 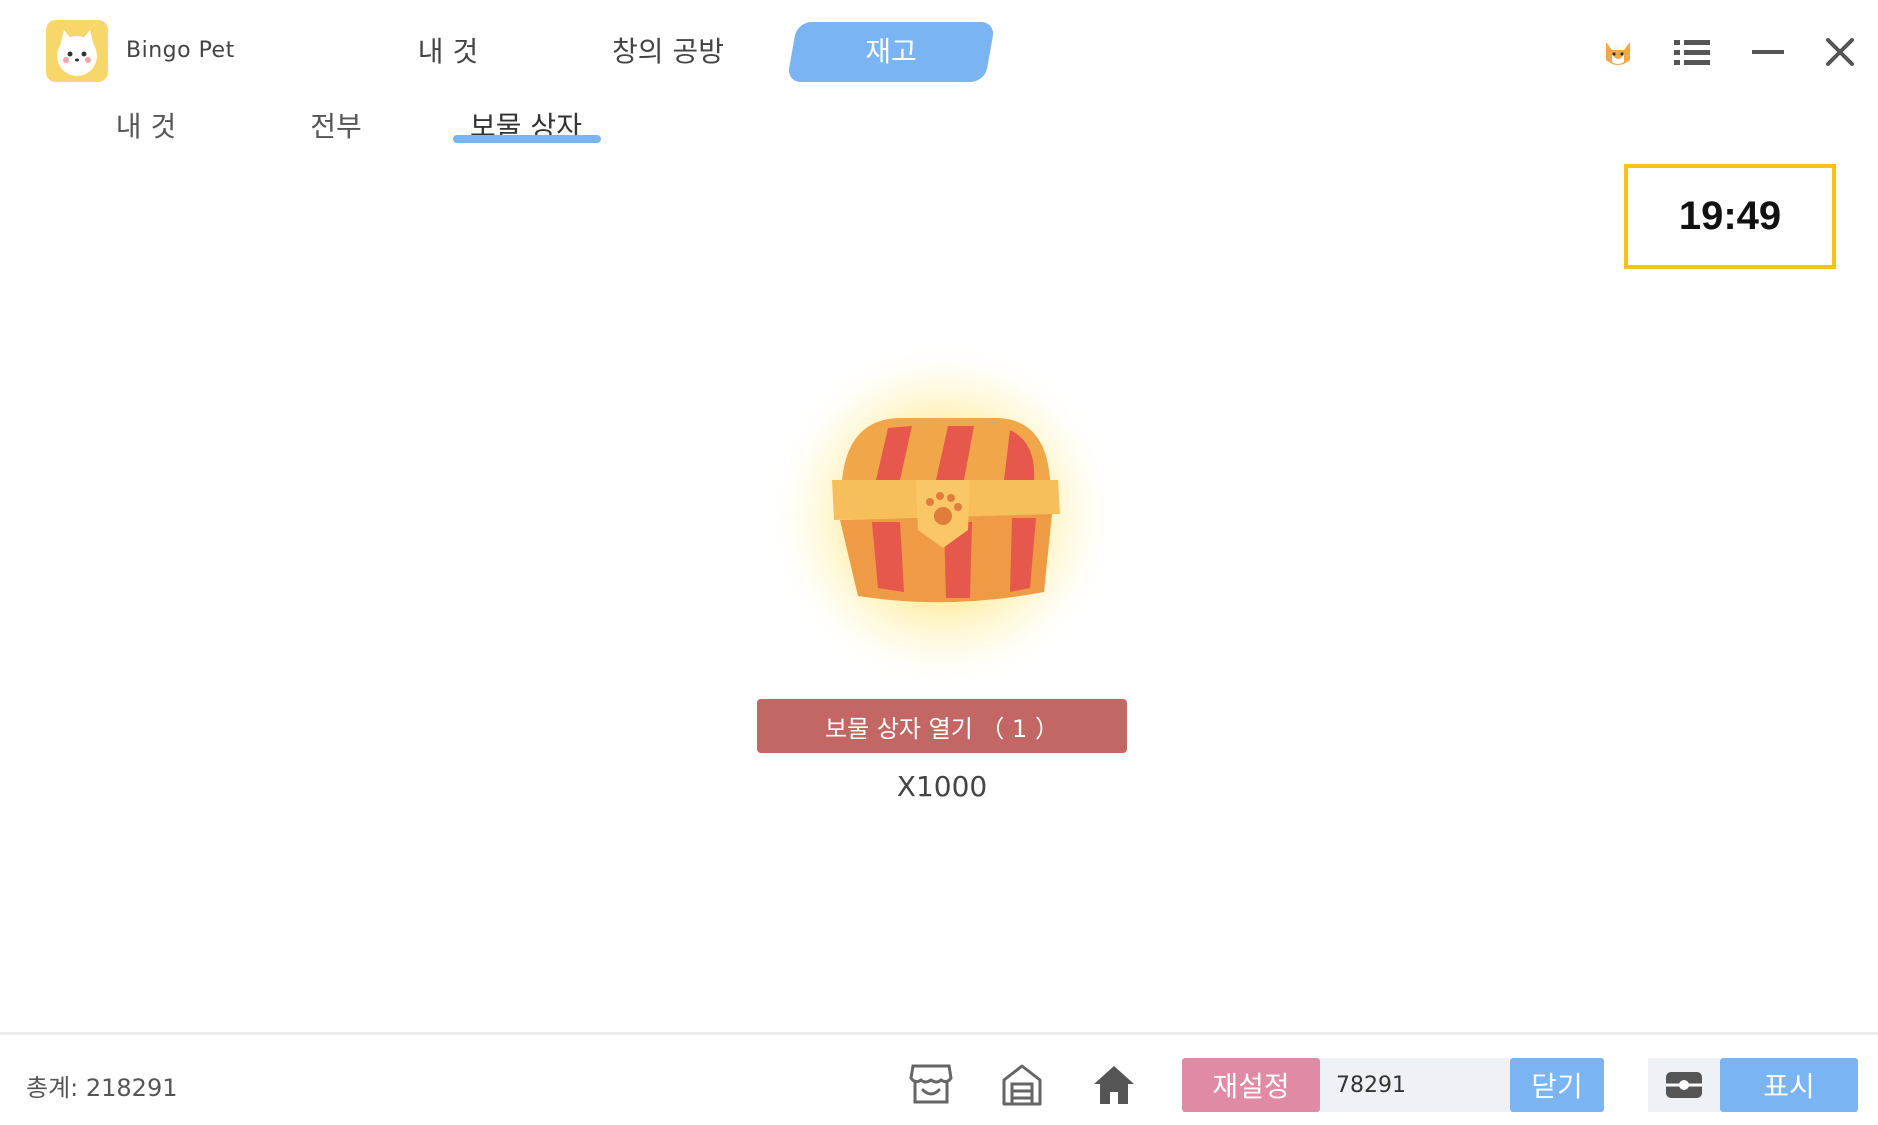 What do you see at coordinates (1789, 1085) in the screenshot?
I see `show-button: 표시` at bounding box center [1789, 1085].